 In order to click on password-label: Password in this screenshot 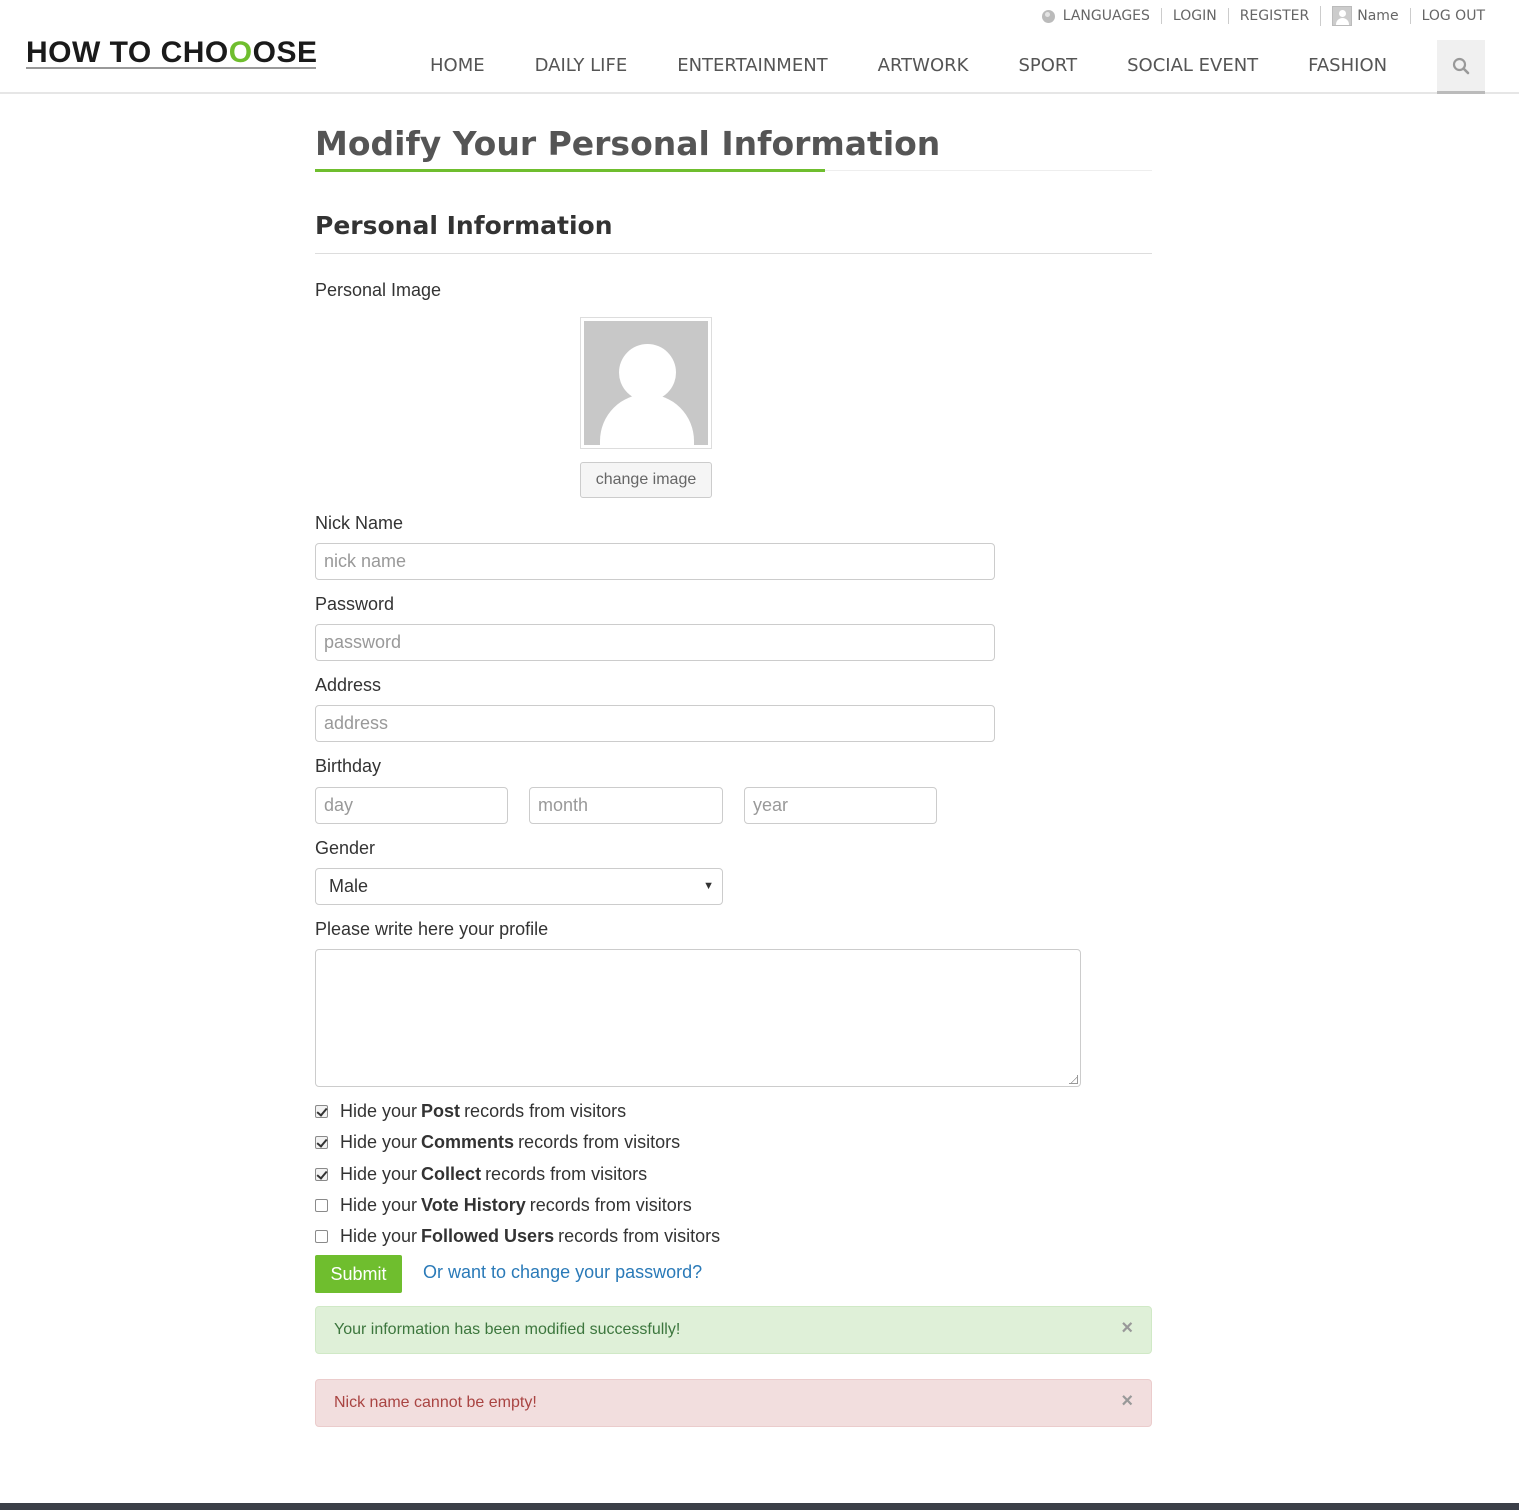, I will do `click(355, 604)`.